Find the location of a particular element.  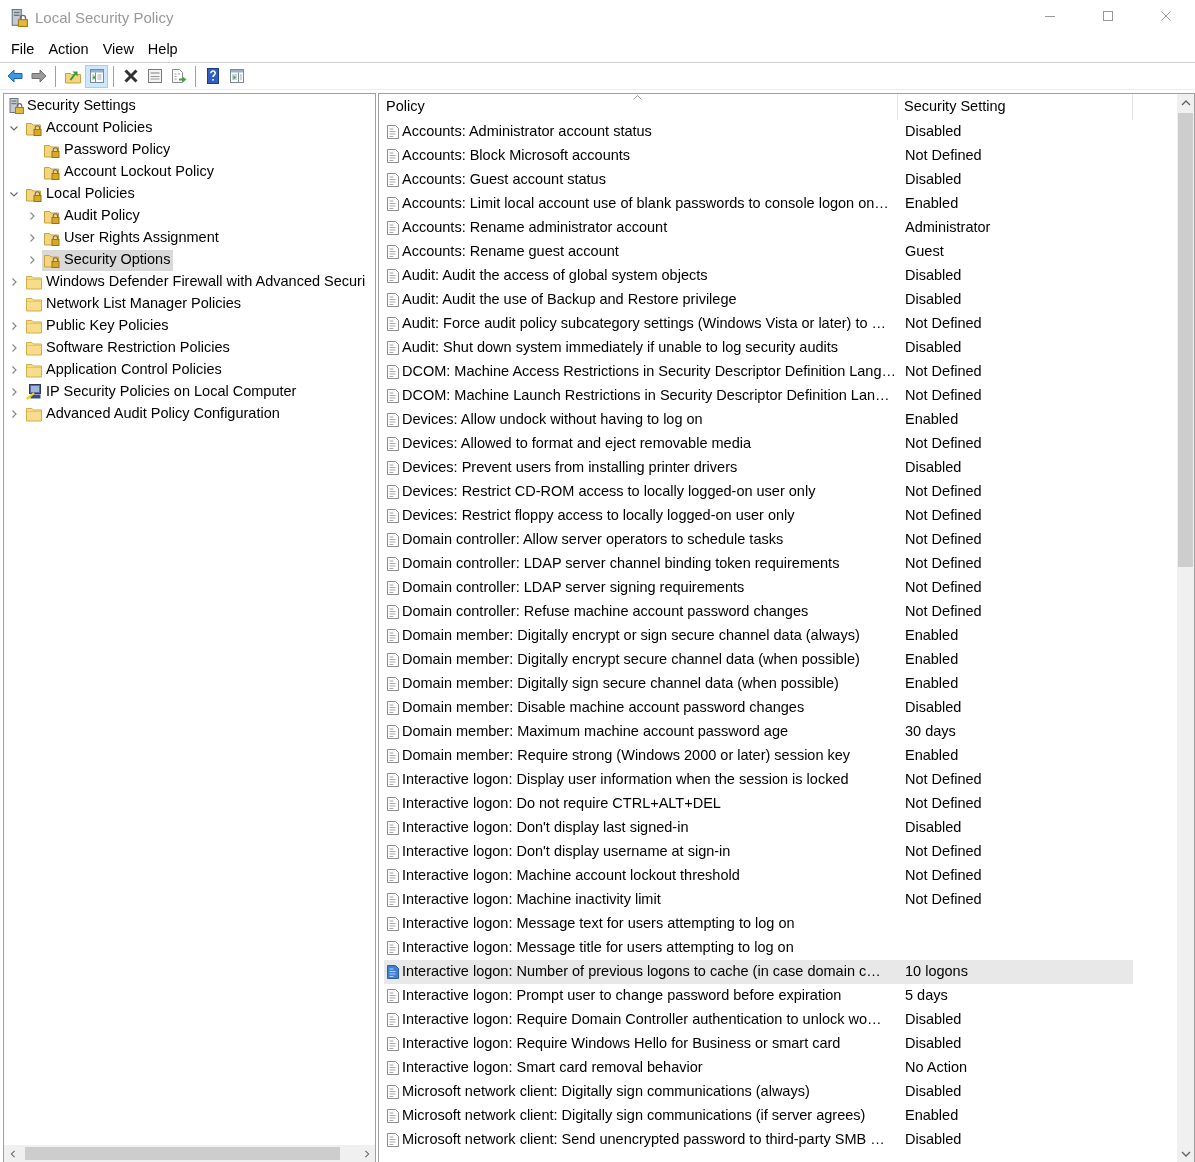

policy-row: Interactive logon: Number of previous logons to cache (in case domain c… 10 logons is located at coordinates (758, 972).